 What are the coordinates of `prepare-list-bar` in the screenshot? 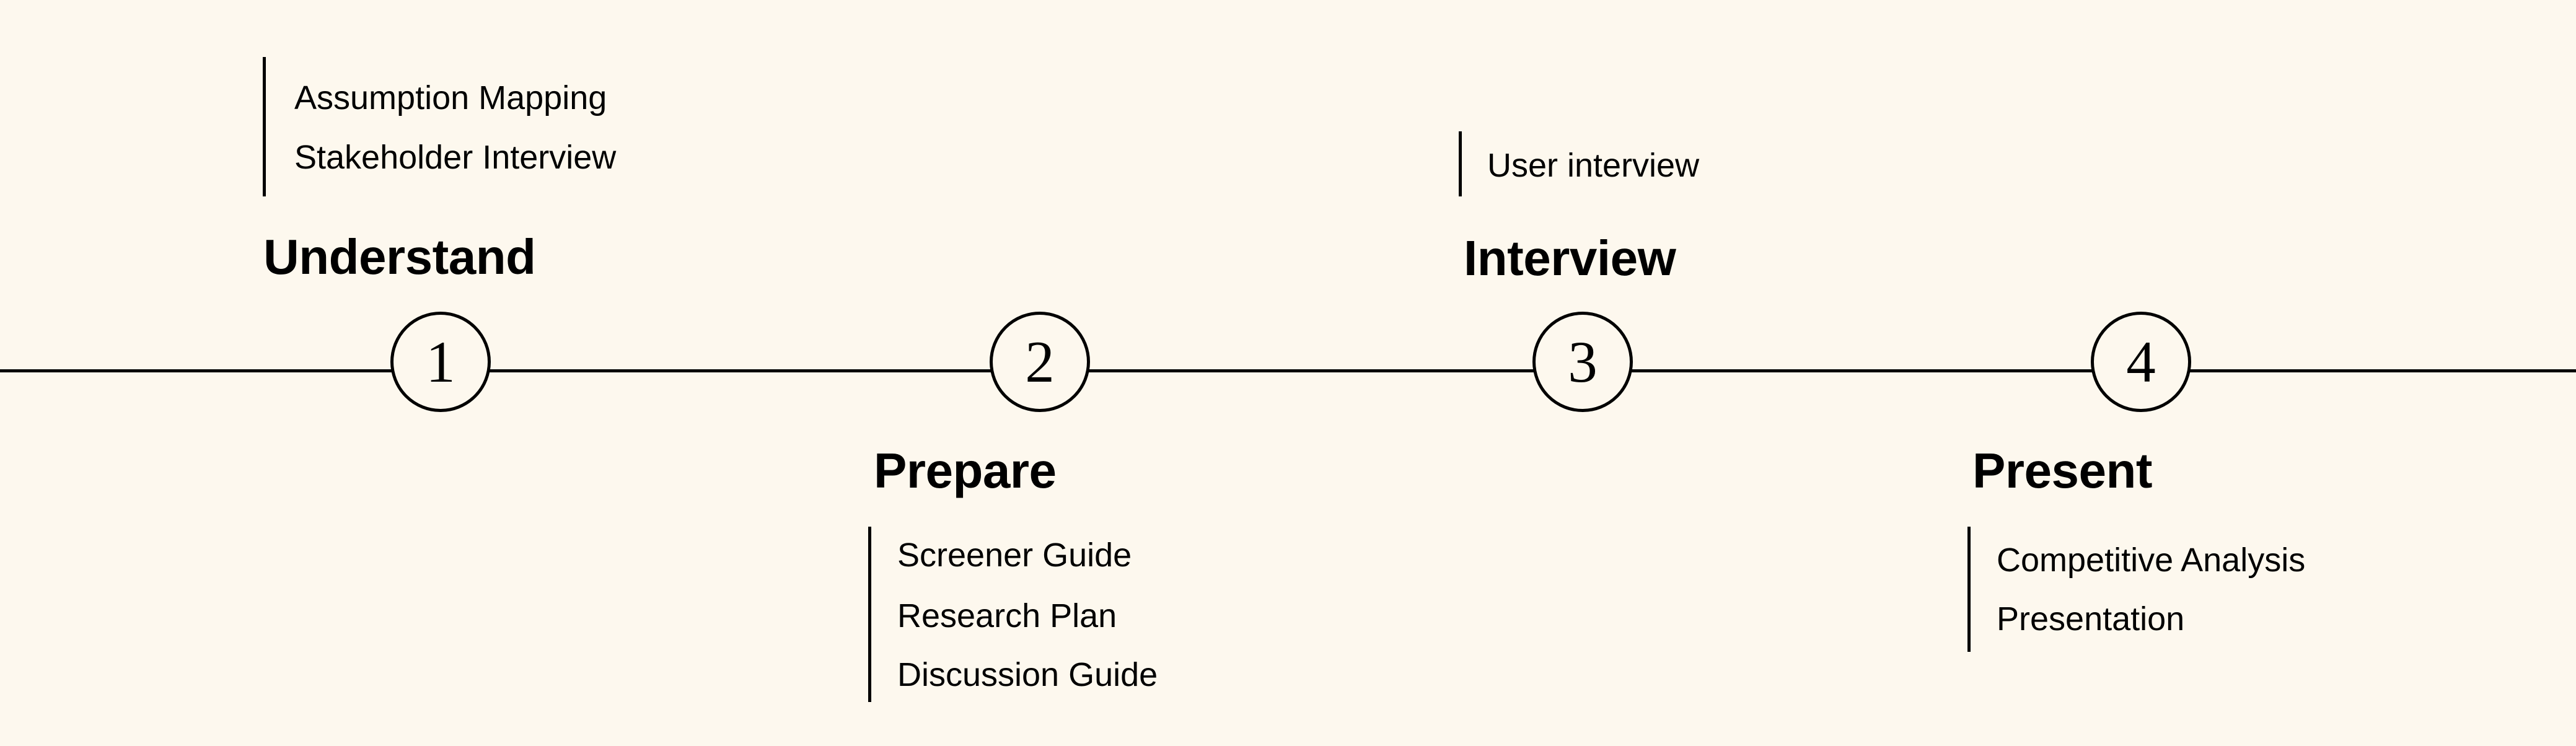 It's located at (869, 614).